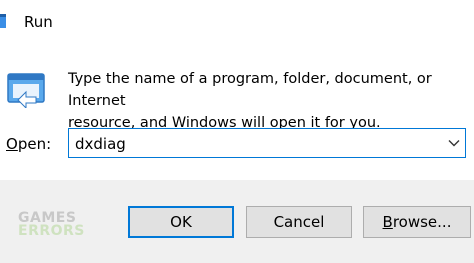 The width and height of the screenshot is (474, 263). What do you see at coordinates (12, 144) in the screenshot?
I see `open-label-access-key: O` at bounding box center [12, 144].